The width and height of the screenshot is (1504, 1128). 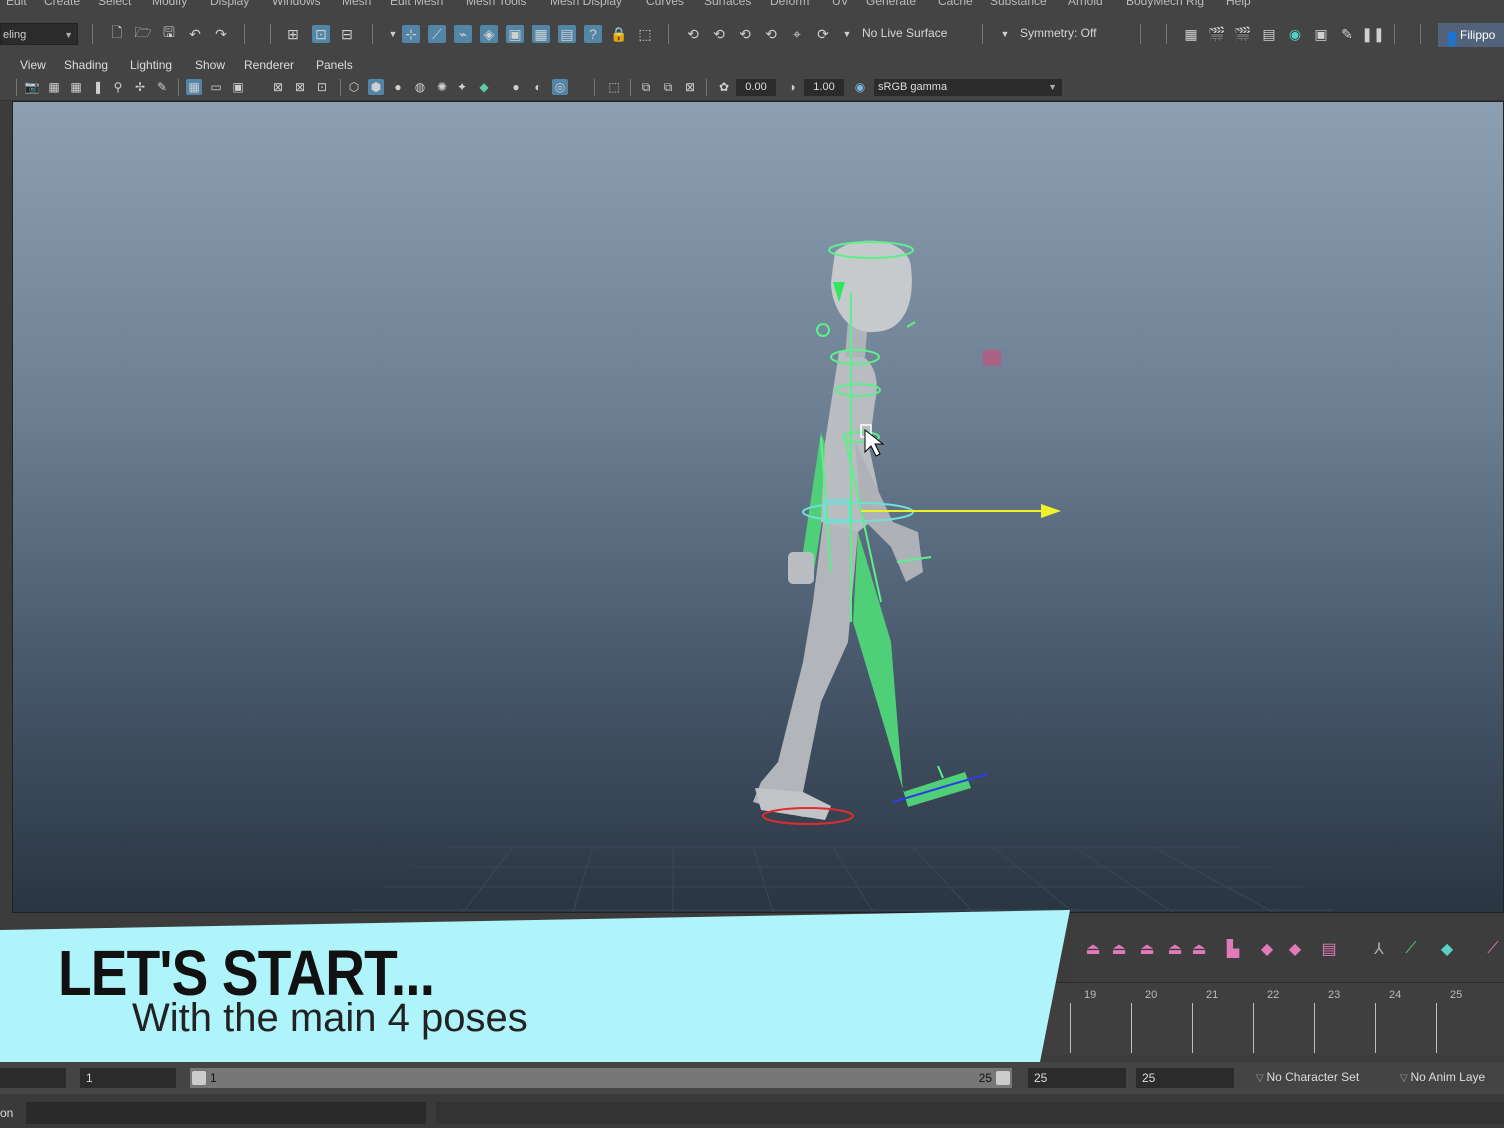 What do you see at coordinates (269, 65) in the screenshot?
I see `panel-menu-renderer: Renderer` at bounding box center [269, 65].